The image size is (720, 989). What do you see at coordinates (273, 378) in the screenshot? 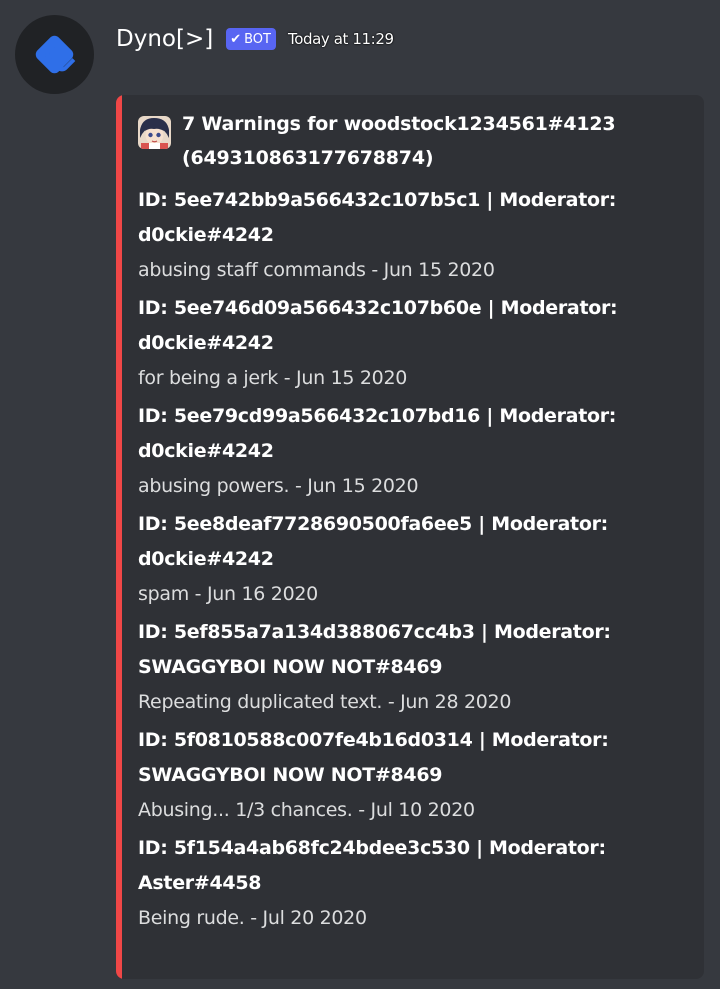
I see `warning-reason: for being a jerk - Jun 15 2020` at bounding box center [273, 378].